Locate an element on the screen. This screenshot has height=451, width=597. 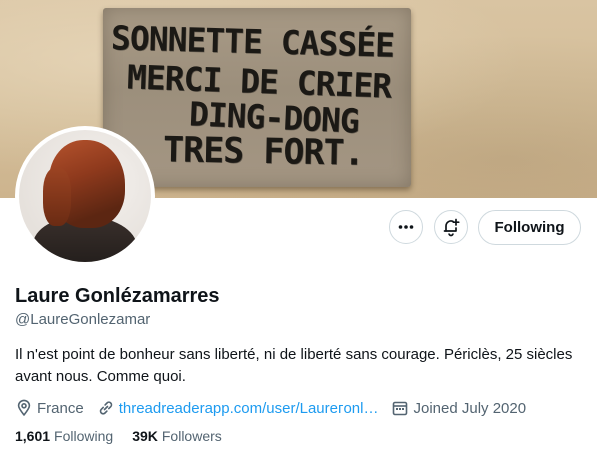
notify-button is located at coordinates (451, 227).